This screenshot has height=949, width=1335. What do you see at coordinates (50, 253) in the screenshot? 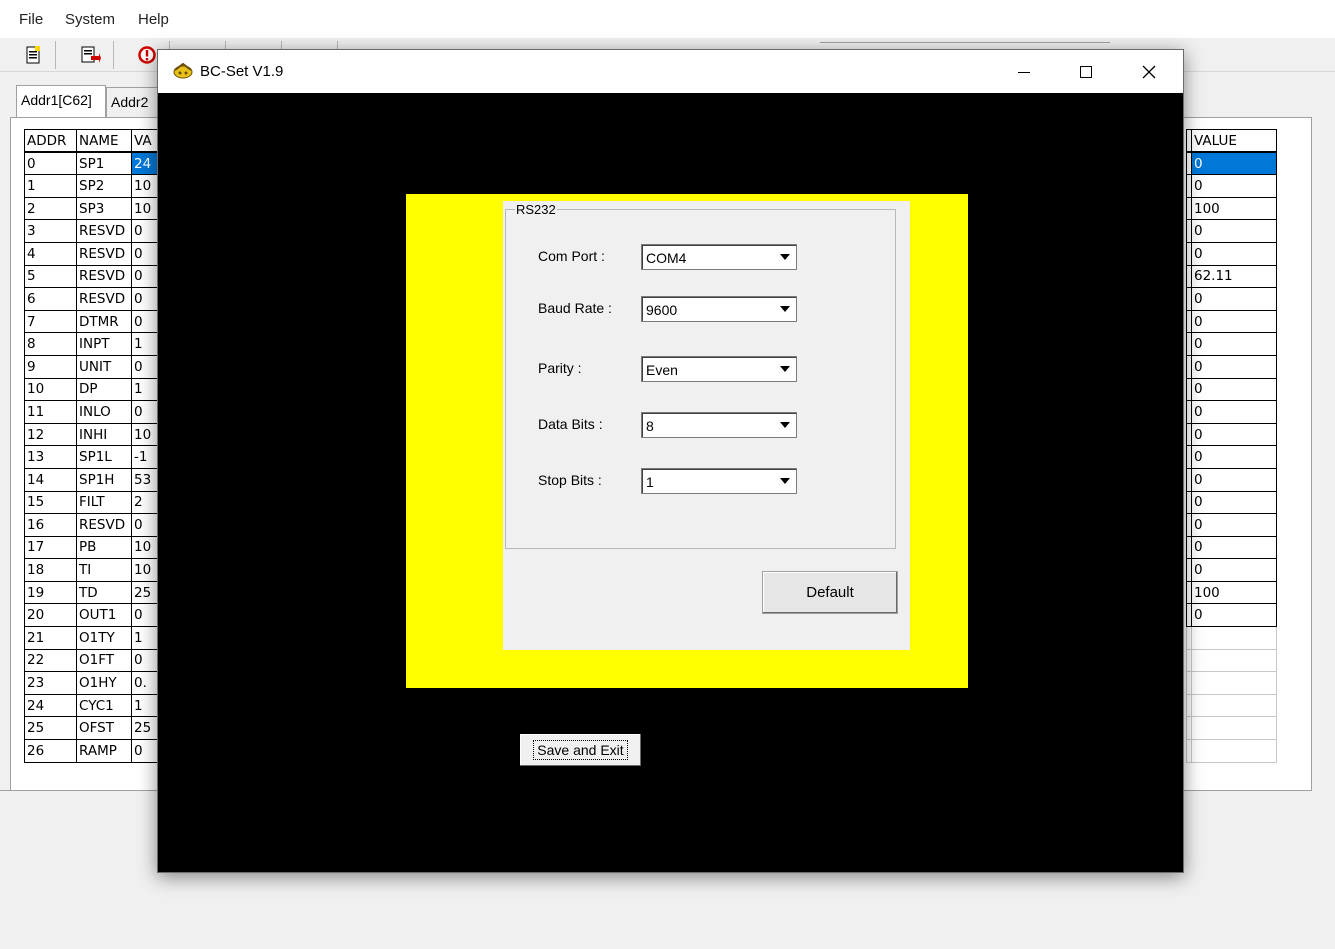
I see `cell-addr: 4` at bounding box center [50, 253].